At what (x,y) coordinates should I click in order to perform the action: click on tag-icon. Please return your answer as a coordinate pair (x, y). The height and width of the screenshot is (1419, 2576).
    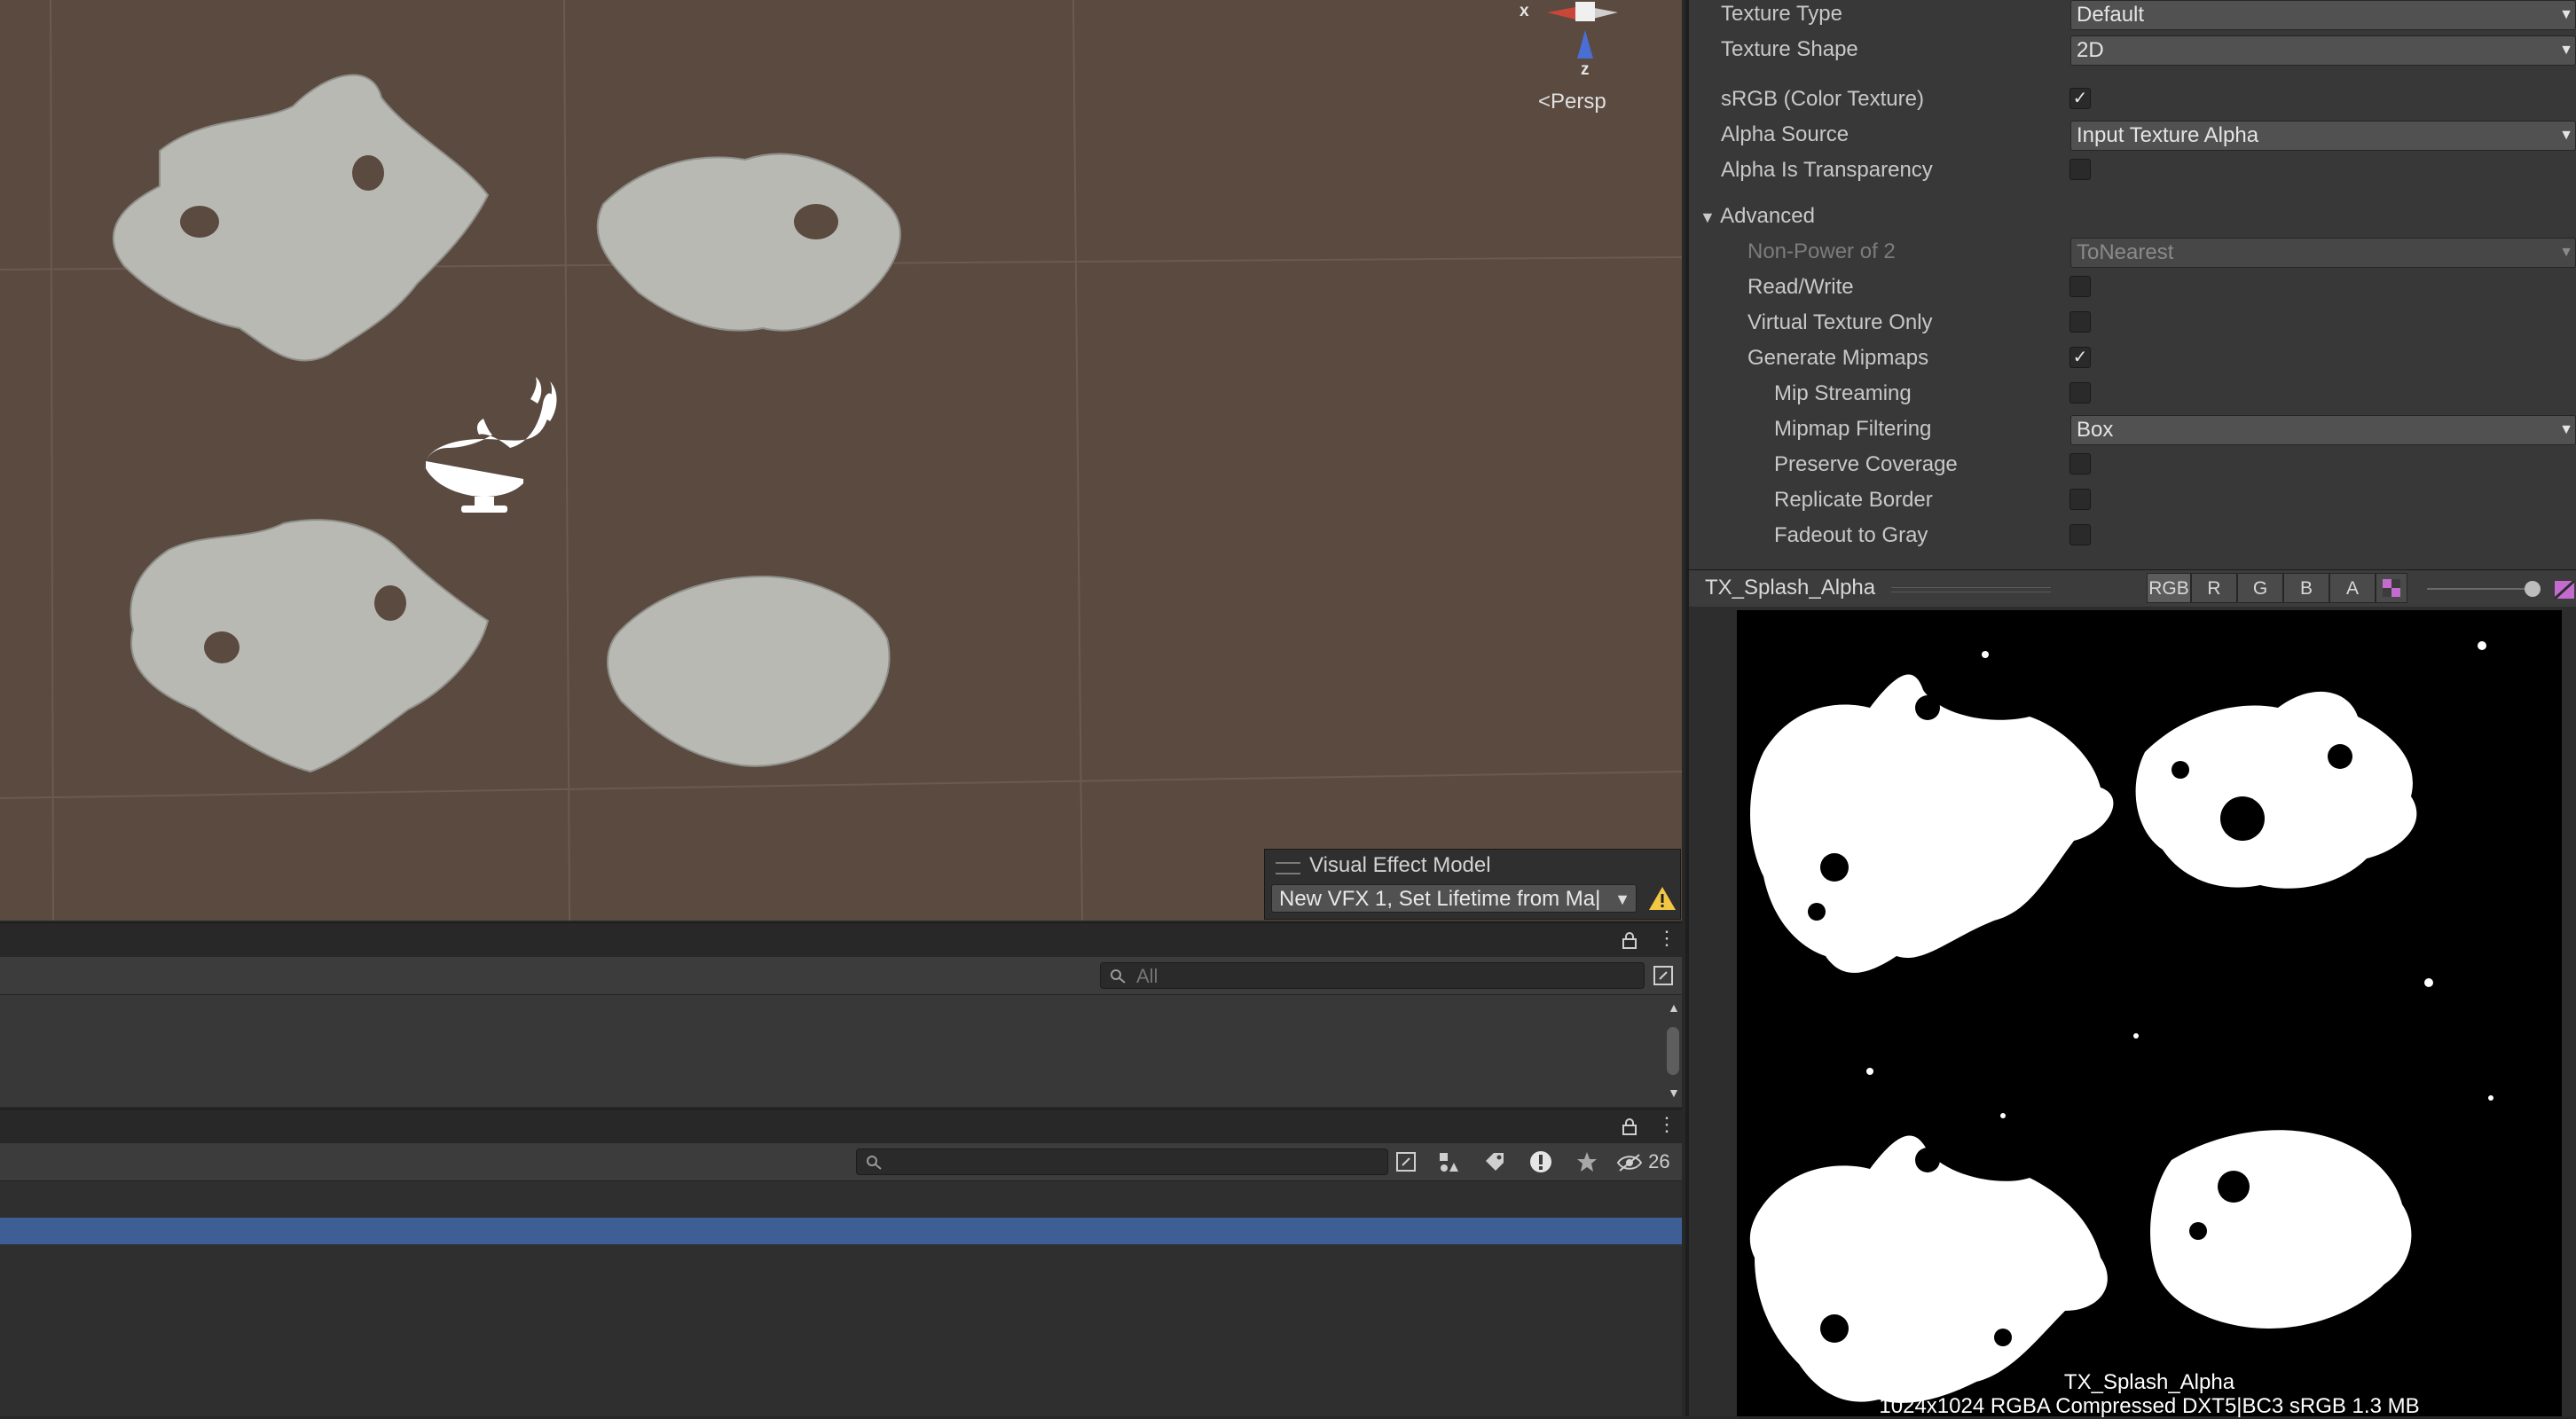
    Looking at the image, I should click on (1495, 1162).